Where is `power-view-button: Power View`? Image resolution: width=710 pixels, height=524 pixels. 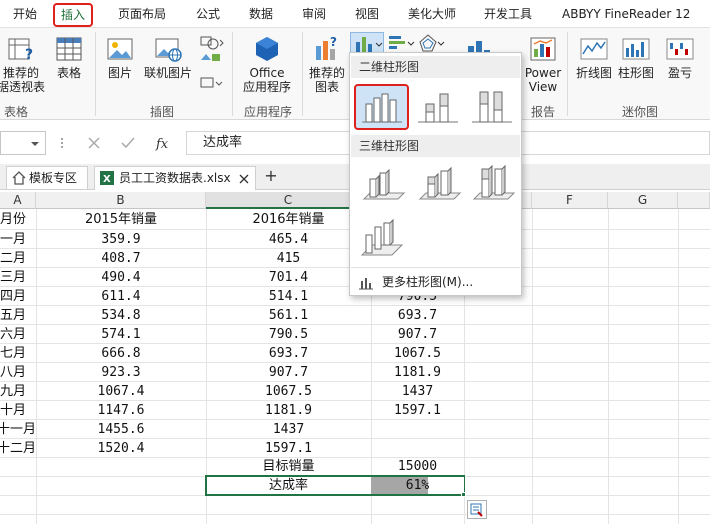 power-view-button: Power View is located at coordinates (543, 64).